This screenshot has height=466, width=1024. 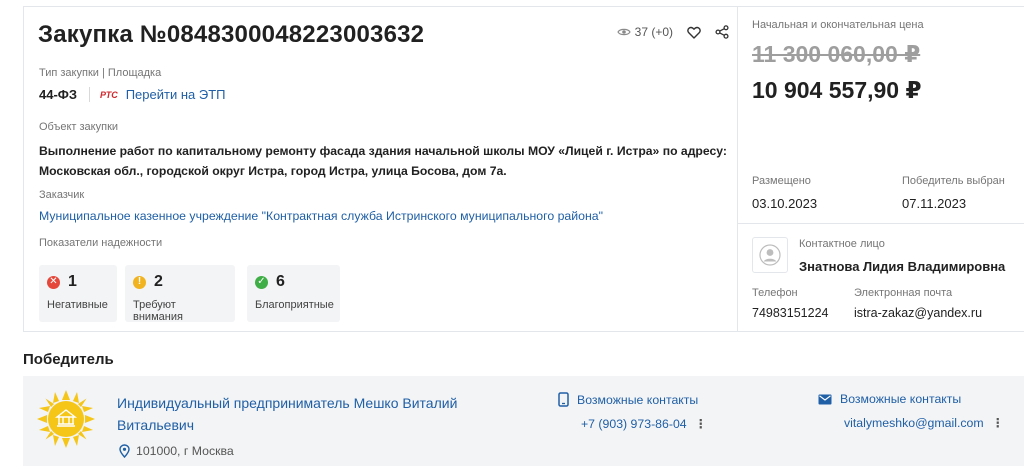 I want to click on law-row: 44-ФЗ РТС Перейти на ЭТП, so click(x=132, y=94).